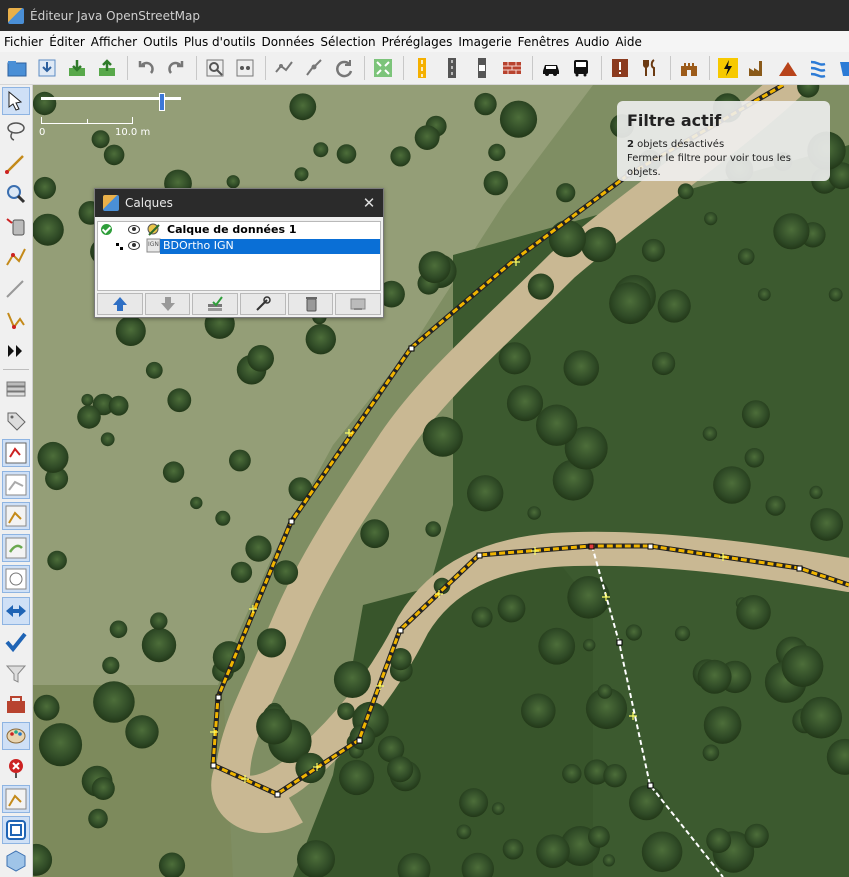  Describe the element at coordinates (239, 256) in the screenshot. I see `layer-list: Calque de données 1 IGN BDOrtho IGN` at that location.